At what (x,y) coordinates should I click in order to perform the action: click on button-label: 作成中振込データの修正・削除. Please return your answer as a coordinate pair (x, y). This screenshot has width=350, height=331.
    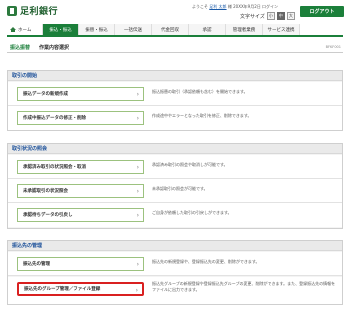
    Looking at the image, I should click on (54, 118).